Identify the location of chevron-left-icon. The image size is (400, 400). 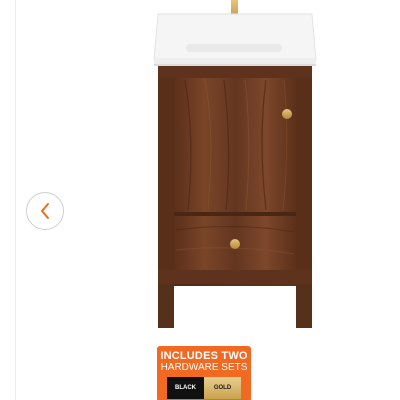
(45, 211).